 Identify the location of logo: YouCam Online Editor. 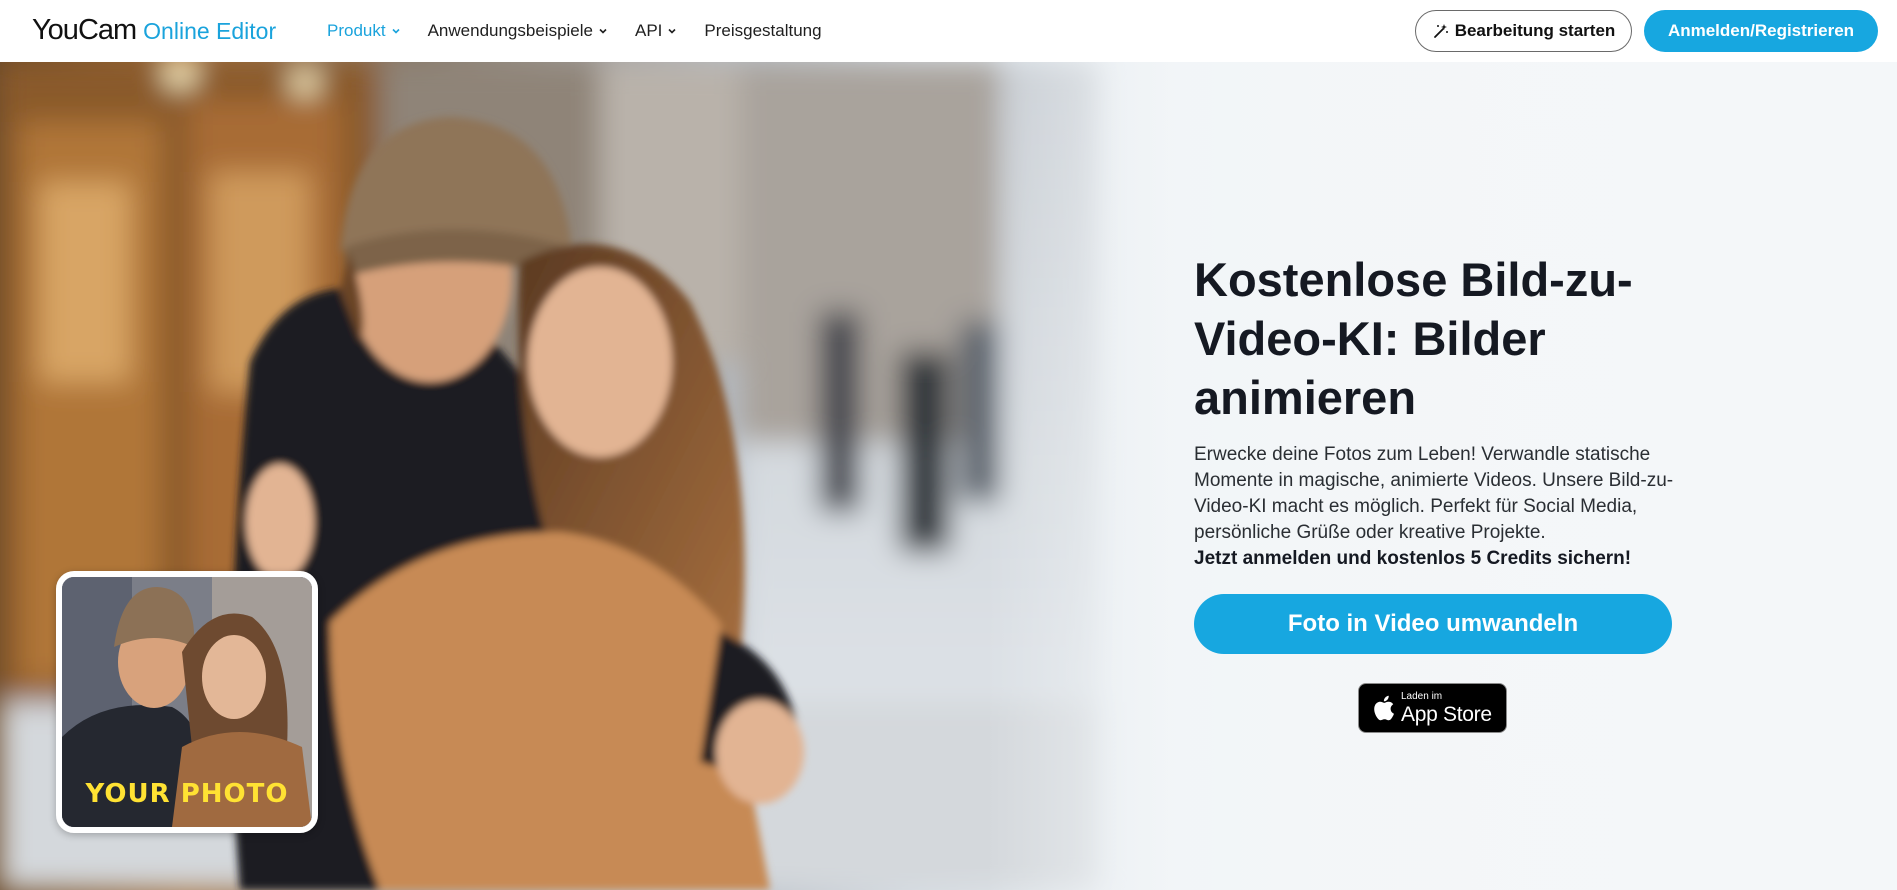
(154, 30).